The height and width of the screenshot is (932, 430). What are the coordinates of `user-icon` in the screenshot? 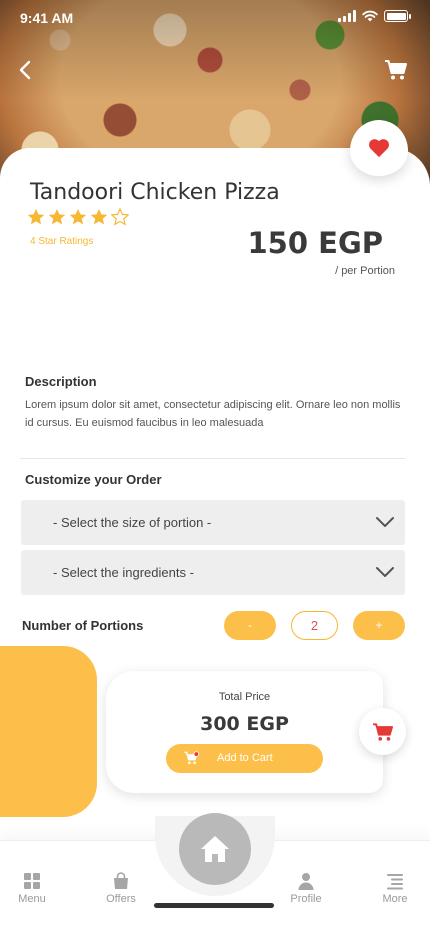 It's located at (306, 881).